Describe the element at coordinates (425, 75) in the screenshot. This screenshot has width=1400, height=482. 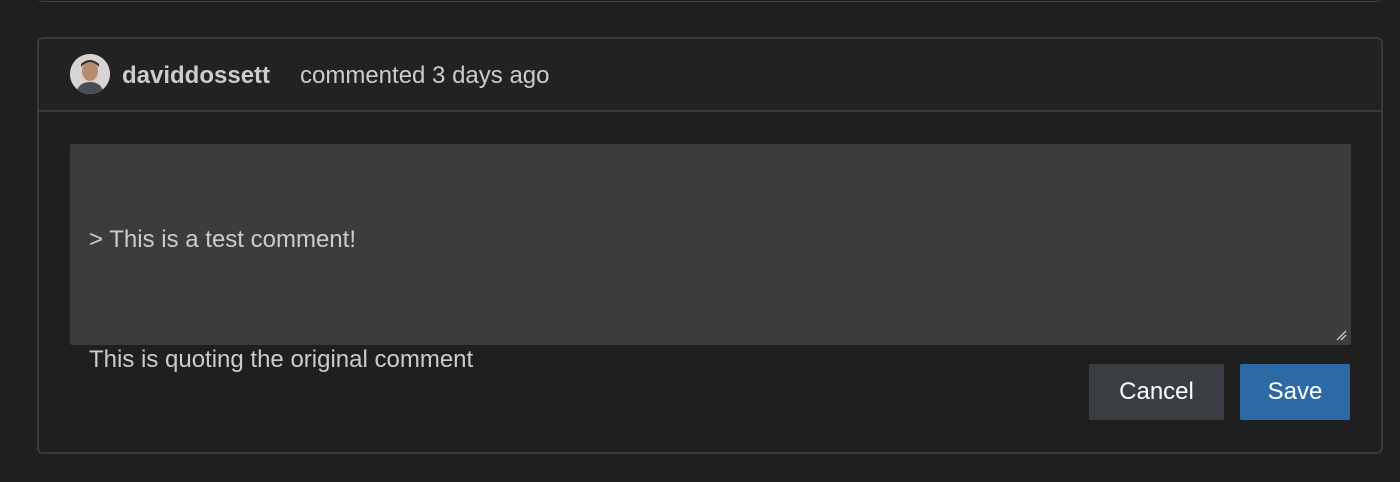
I see `comment-timestamp: commented 3 days ago` at that location.